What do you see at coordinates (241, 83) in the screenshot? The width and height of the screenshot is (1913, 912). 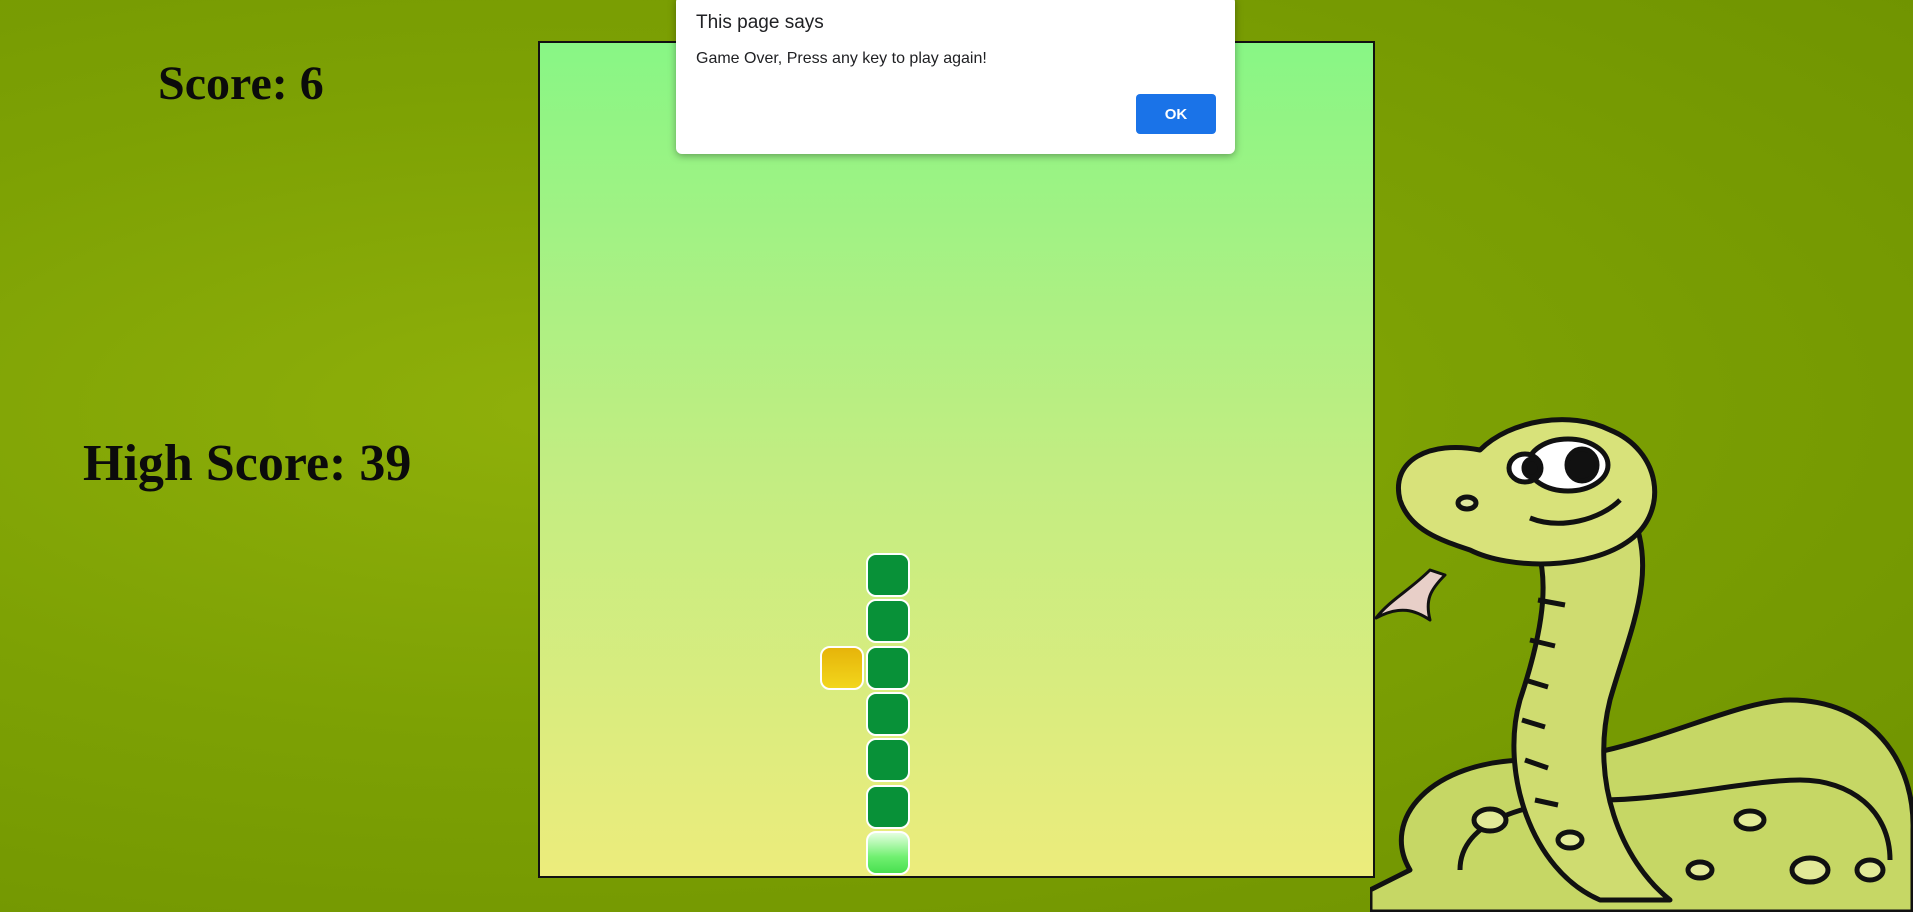 I see `score-label: Score: 6` at bounding box center [241, 83].